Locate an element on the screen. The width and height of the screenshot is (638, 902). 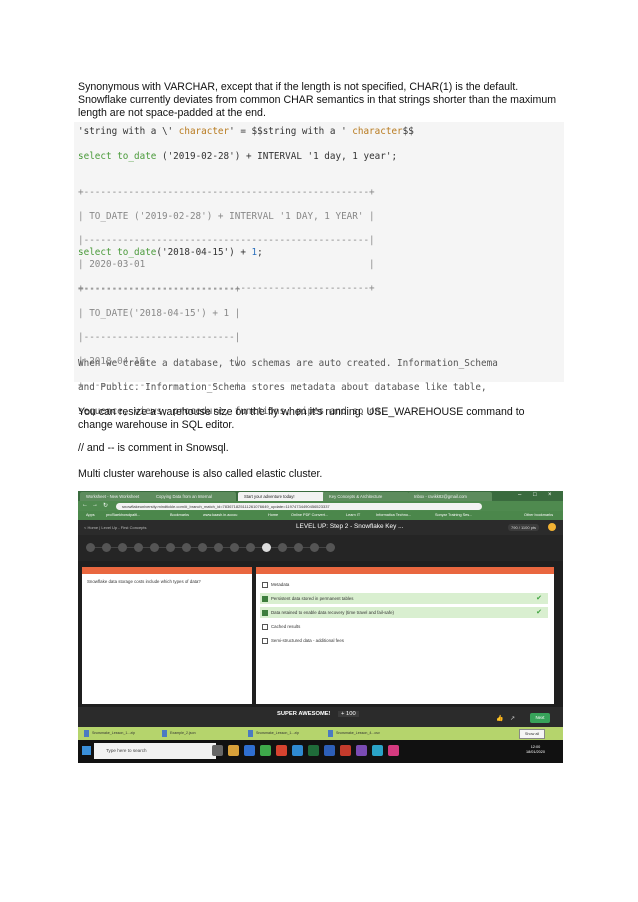
bookmark-item: Apps is located at coordinates (90, 515).